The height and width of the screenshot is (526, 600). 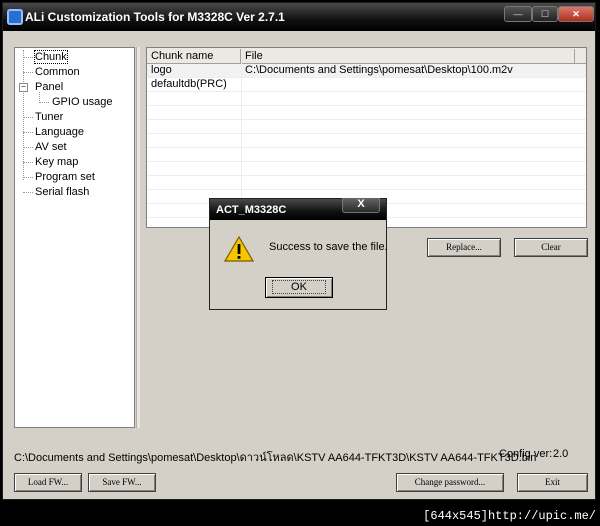 What do you see at coordinates (366, 85) in the screenshot?
I see `list-row: defaultdb(PRC)` at bounding box center [366, 85].